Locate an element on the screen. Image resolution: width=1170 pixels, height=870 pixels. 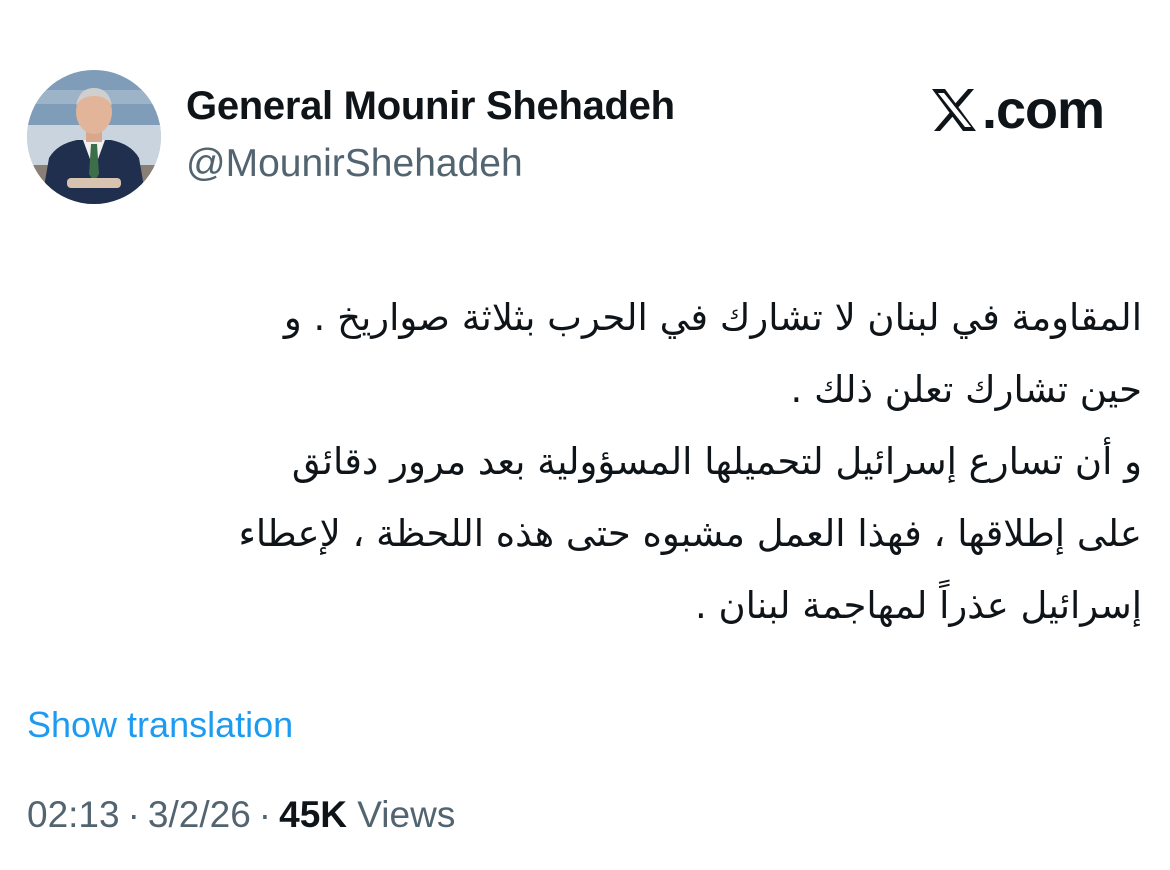
tweet-line: حين تشارك تعلن ذلك . is located at coordinates (966, 389).